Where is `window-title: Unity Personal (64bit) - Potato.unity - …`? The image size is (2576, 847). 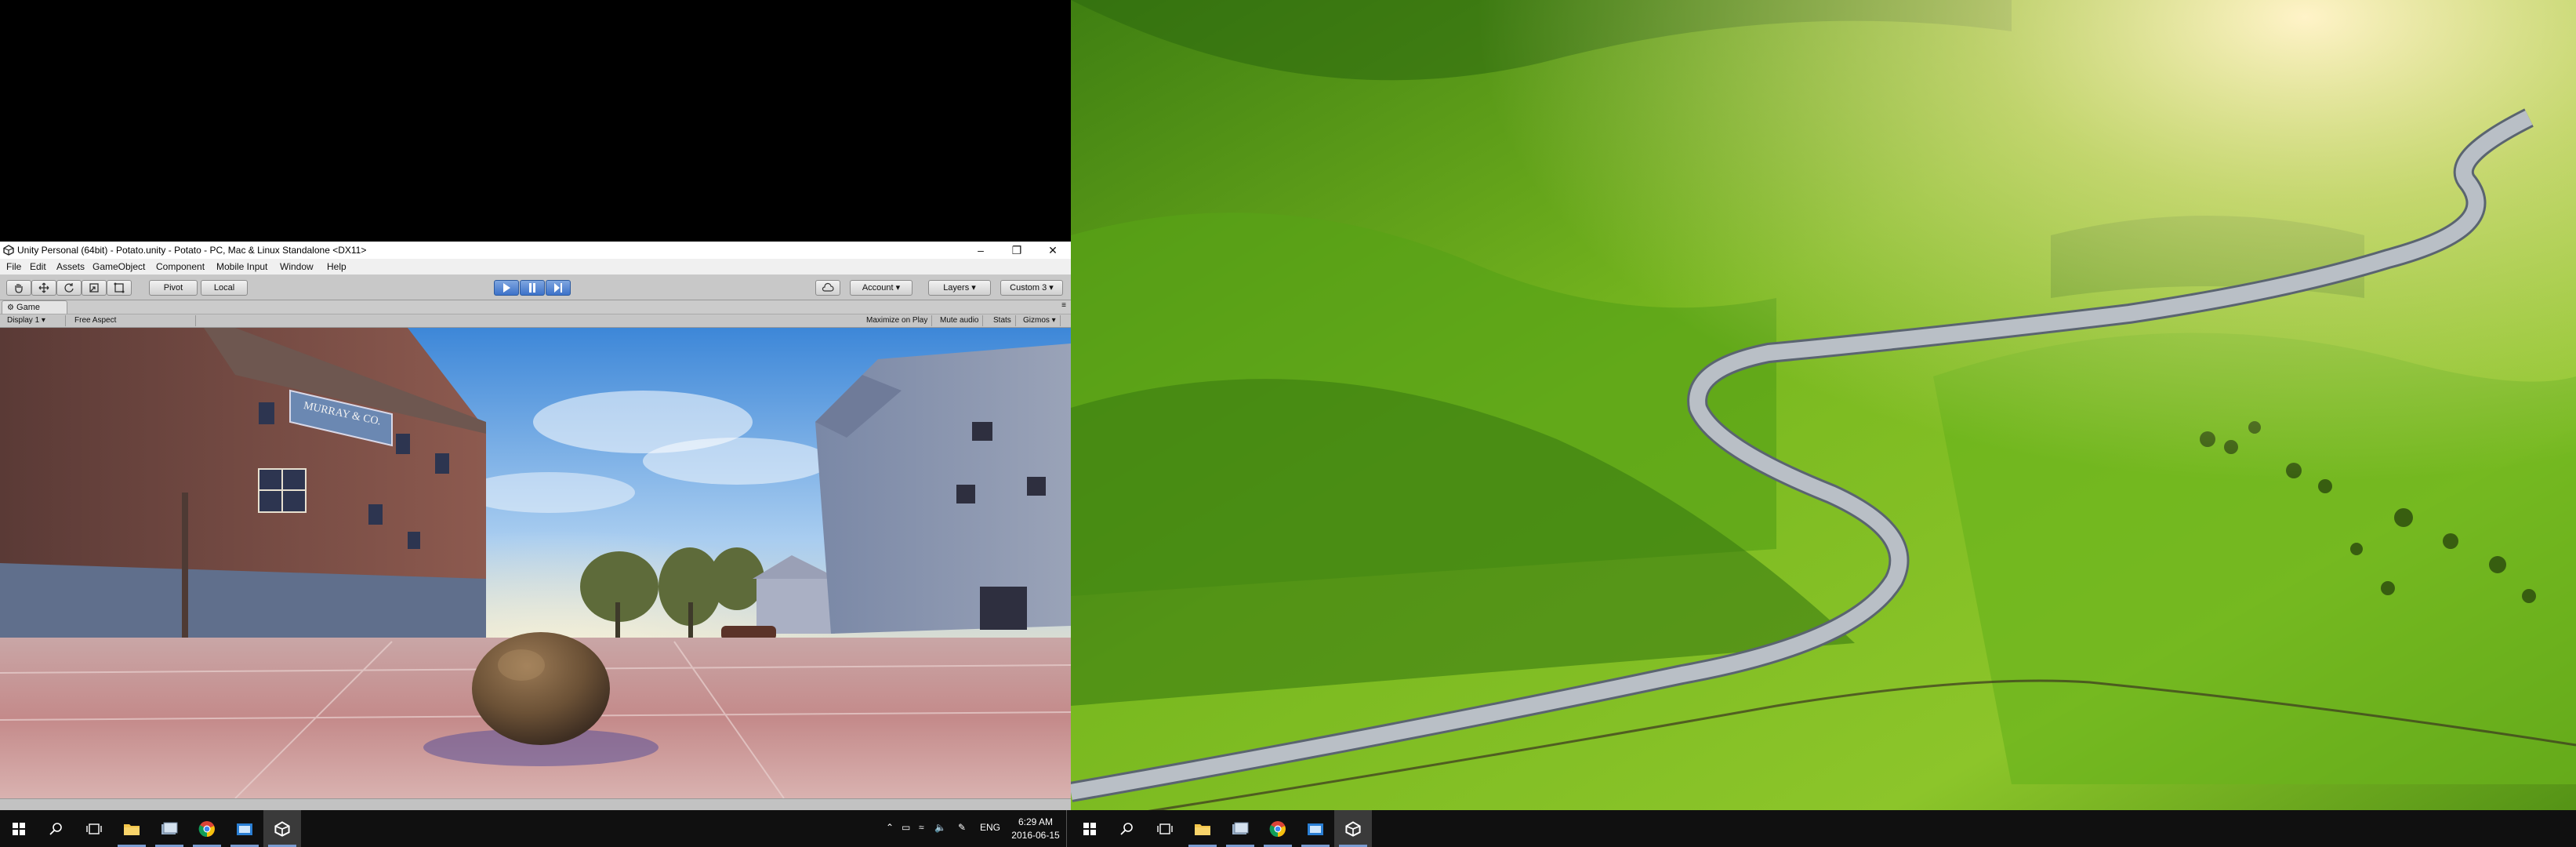 window-title: Unity Personal (64bit) - Potato.unity - … is located at coordinates (192, 250).